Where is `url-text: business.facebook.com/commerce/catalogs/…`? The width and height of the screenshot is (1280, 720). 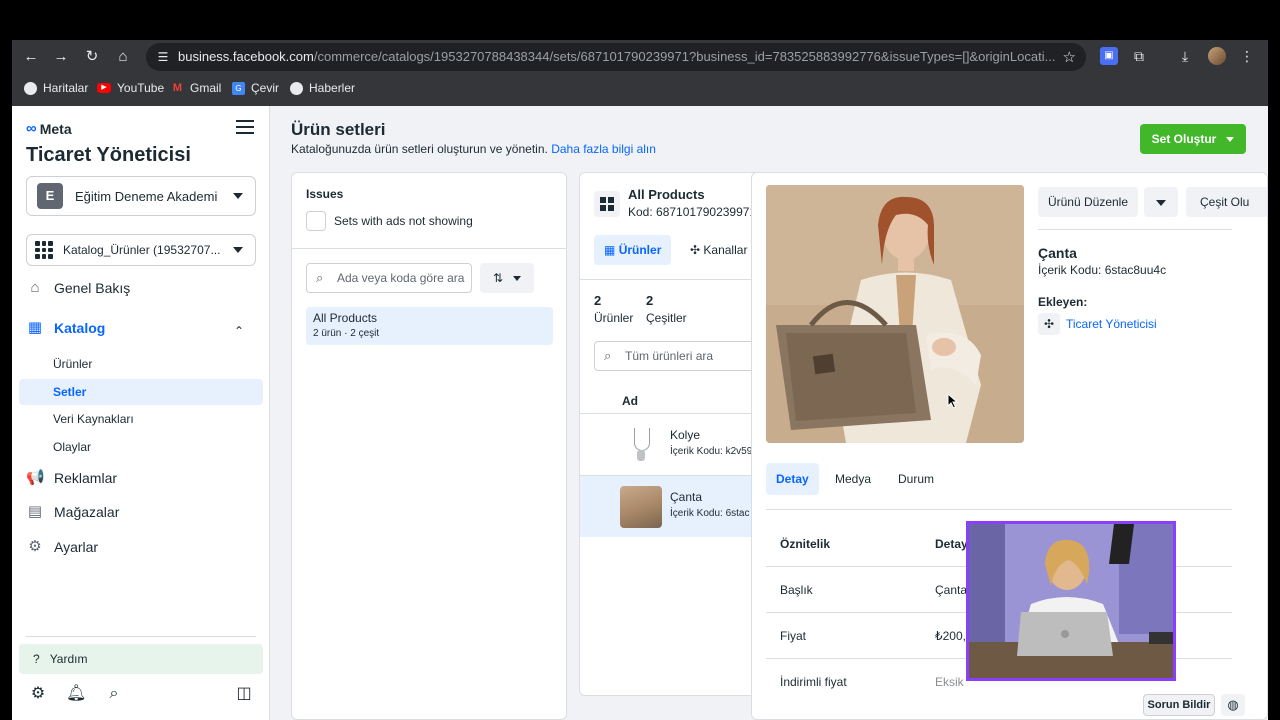 url-text: business.facebook.com/commerce/catalogs/… is located at coordinates (618, 56).